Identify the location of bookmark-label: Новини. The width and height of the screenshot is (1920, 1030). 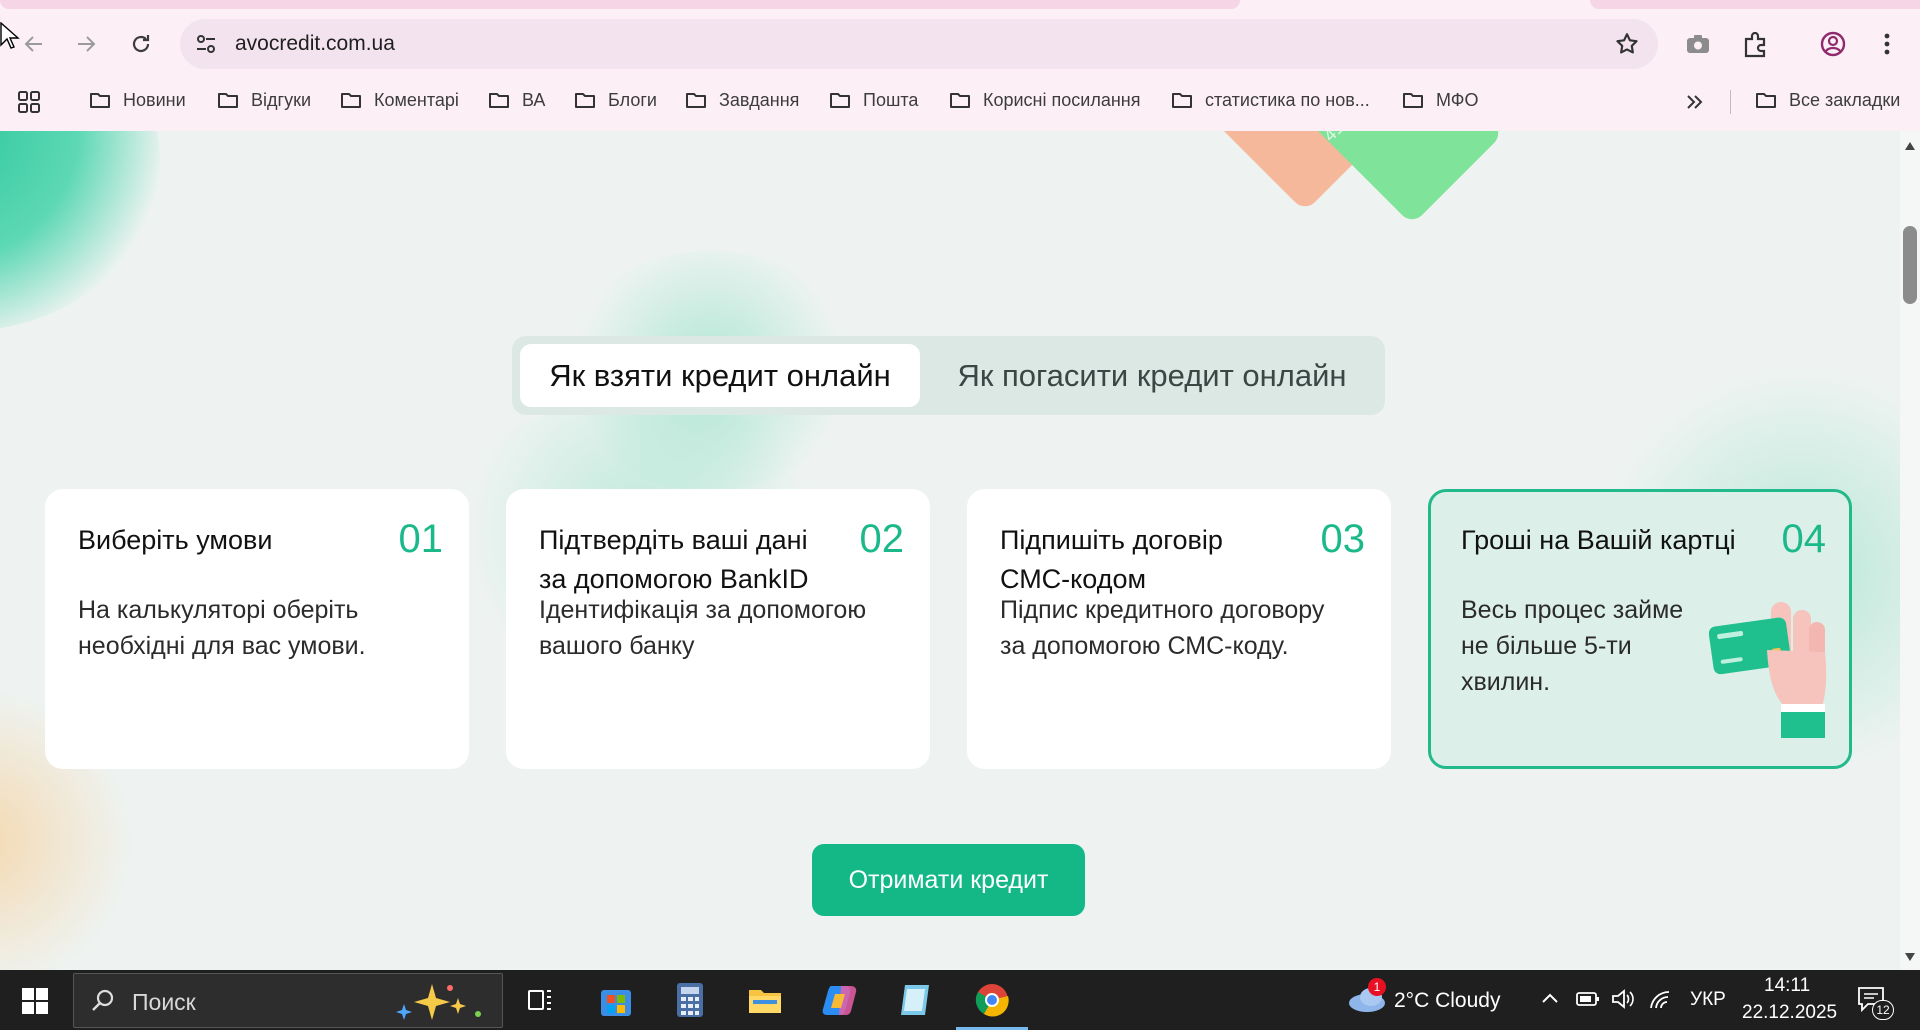
(154, 99).